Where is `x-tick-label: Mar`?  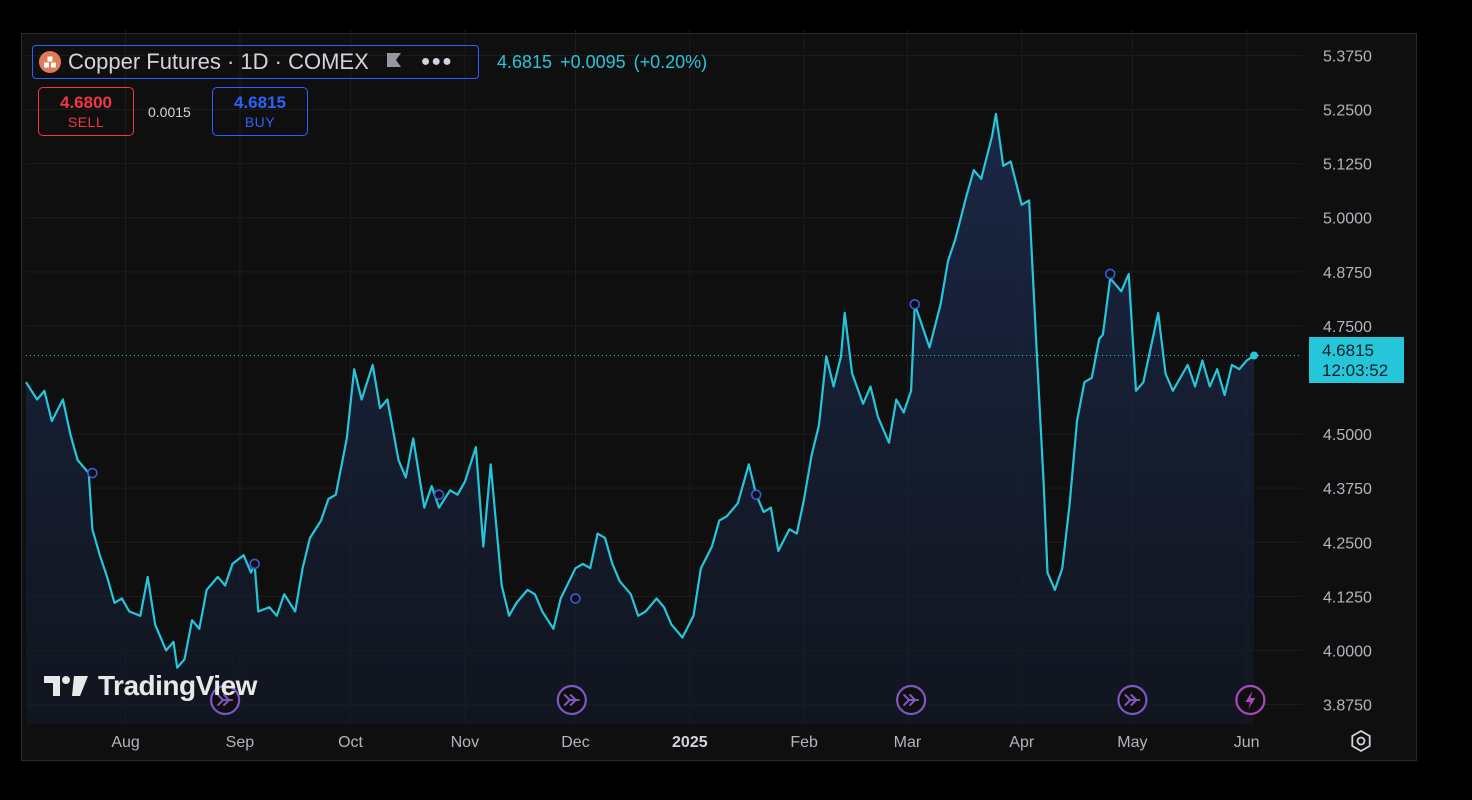
x-tick-label: Mar is located at coordinates (908, 742).